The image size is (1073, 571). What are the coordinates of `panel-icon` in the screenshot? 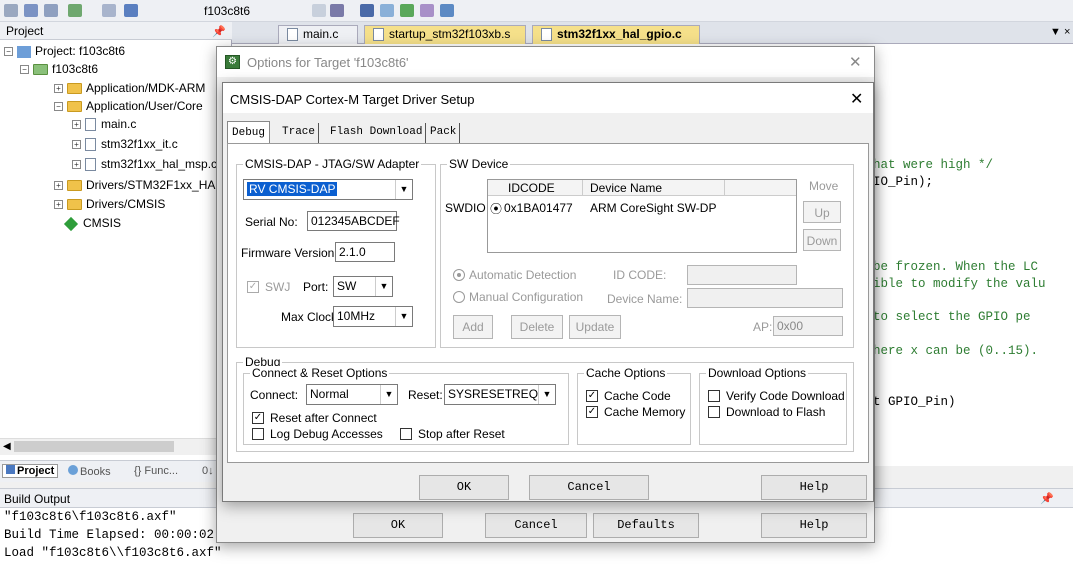 It's located at (367, 10).